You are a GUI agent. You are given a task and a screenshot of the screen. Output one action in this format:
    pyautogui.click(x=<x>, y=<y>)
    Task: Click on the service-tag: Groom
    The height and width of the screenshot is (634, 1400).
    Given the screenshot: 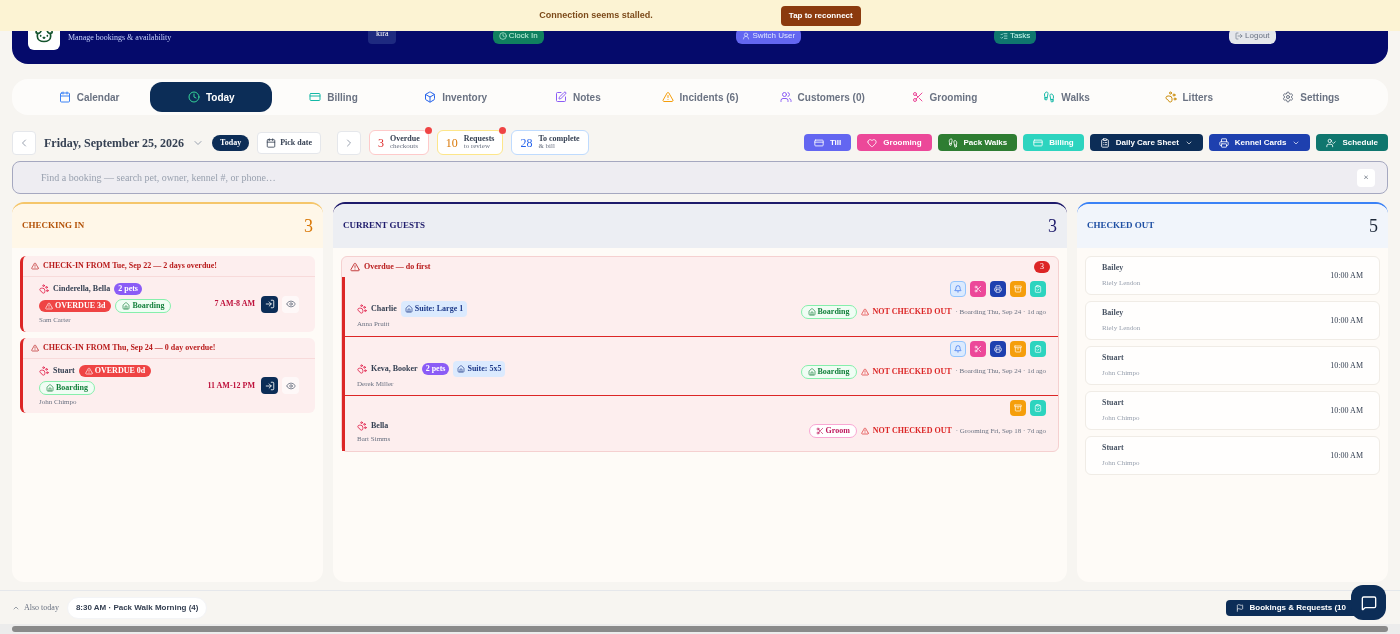 What is the action you would take?
    pyautogui.click(x=832, y=431)
    